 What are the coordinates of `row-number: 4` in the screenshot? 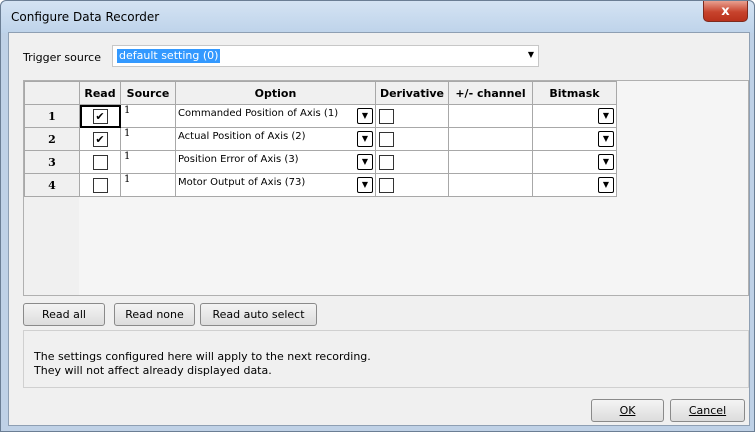 It's located at (52, 185).